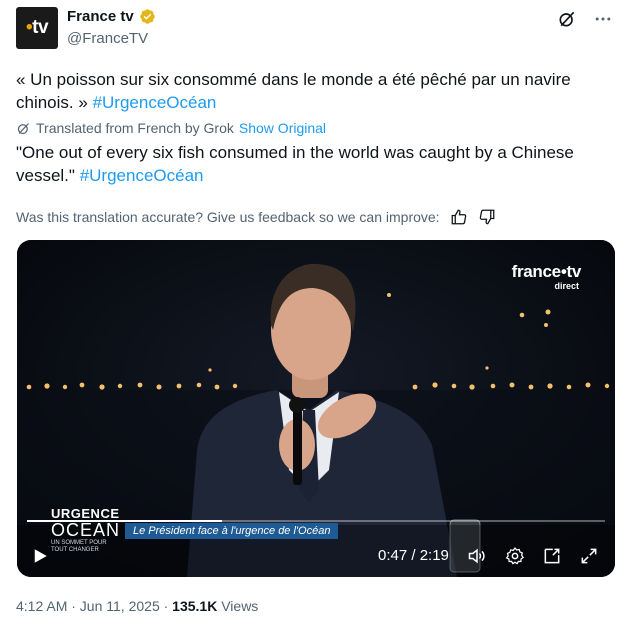 The height and width of the screenshot is (619, 626). I want to click on thumbs-down-icon, so click(487, 217).